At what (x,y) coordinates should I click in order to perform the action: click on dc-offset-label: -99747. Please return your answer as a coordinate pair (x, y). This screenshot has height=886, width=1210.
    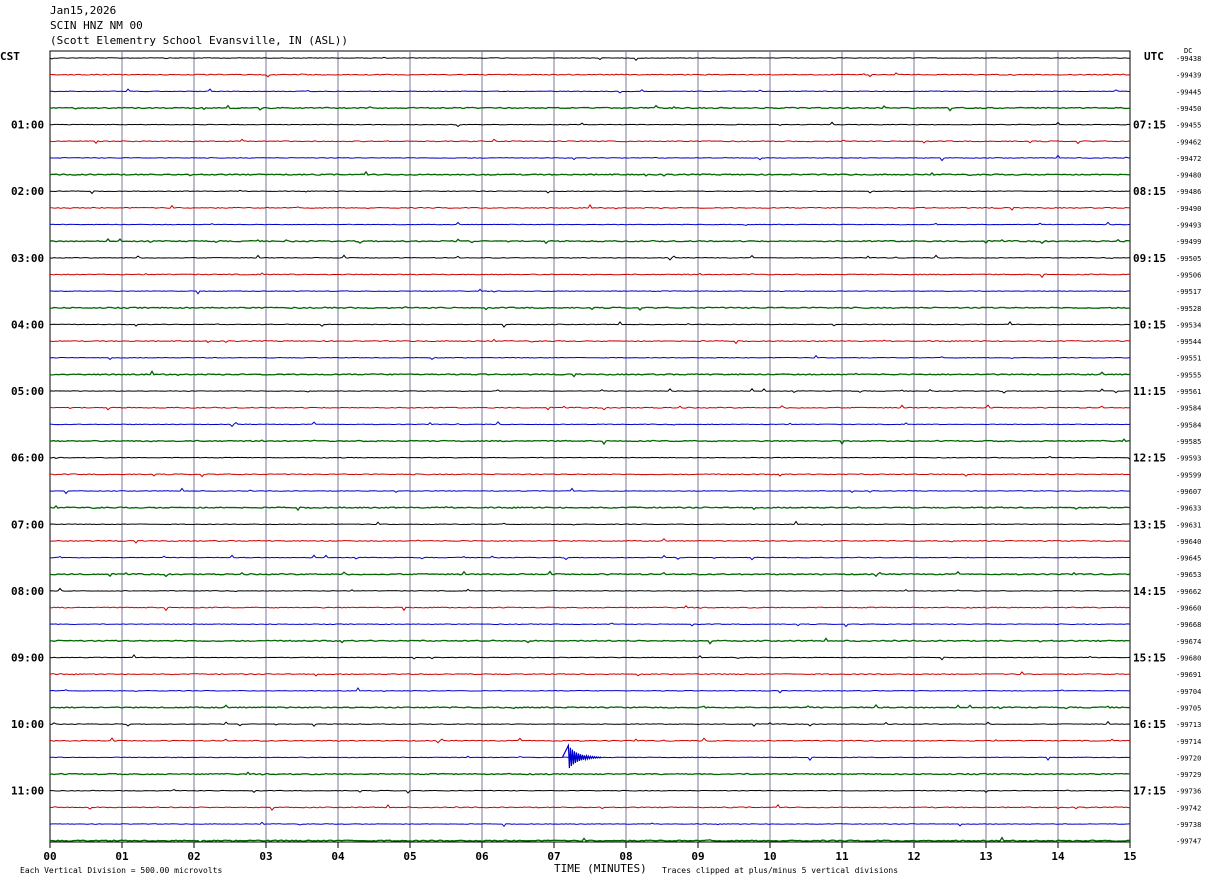
    Looking at the image, I should click on (1188, 842).